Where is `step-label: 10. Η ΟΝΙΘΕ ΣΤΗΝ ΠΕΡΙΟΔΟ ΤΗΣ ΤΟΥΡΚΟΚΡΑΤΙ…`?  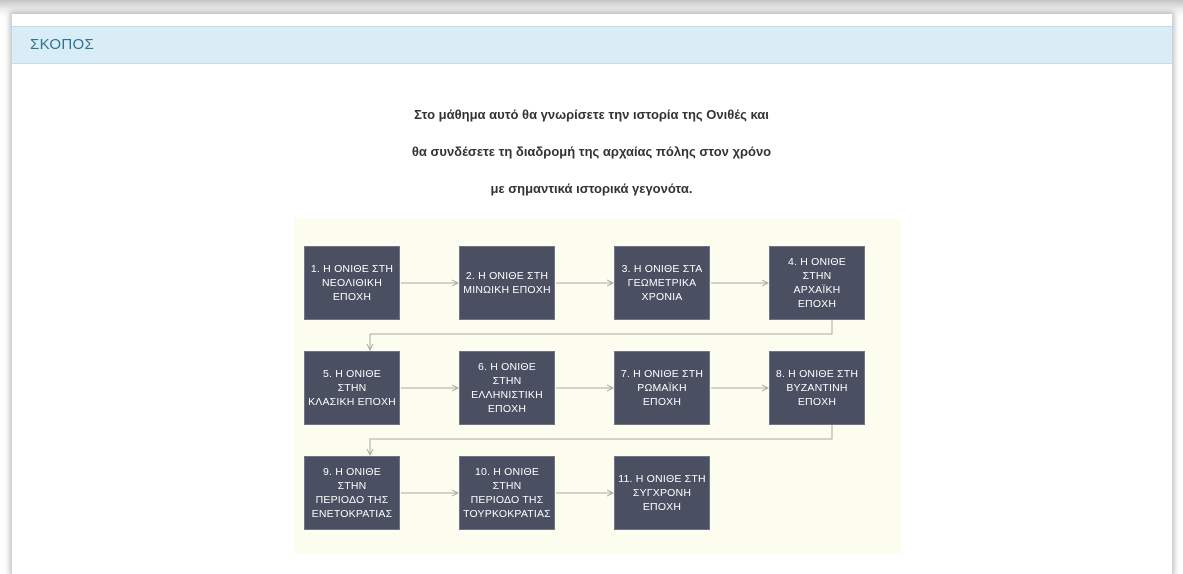
step-label: 10. Η ΟΝΙΘΕ ΣΤΗΝ ΠΕΡΙΟΔΟ ΤΗΣ ΤΟΥΡΚΟΚΡΑΤΙ… is located at coordinates (507, 493).